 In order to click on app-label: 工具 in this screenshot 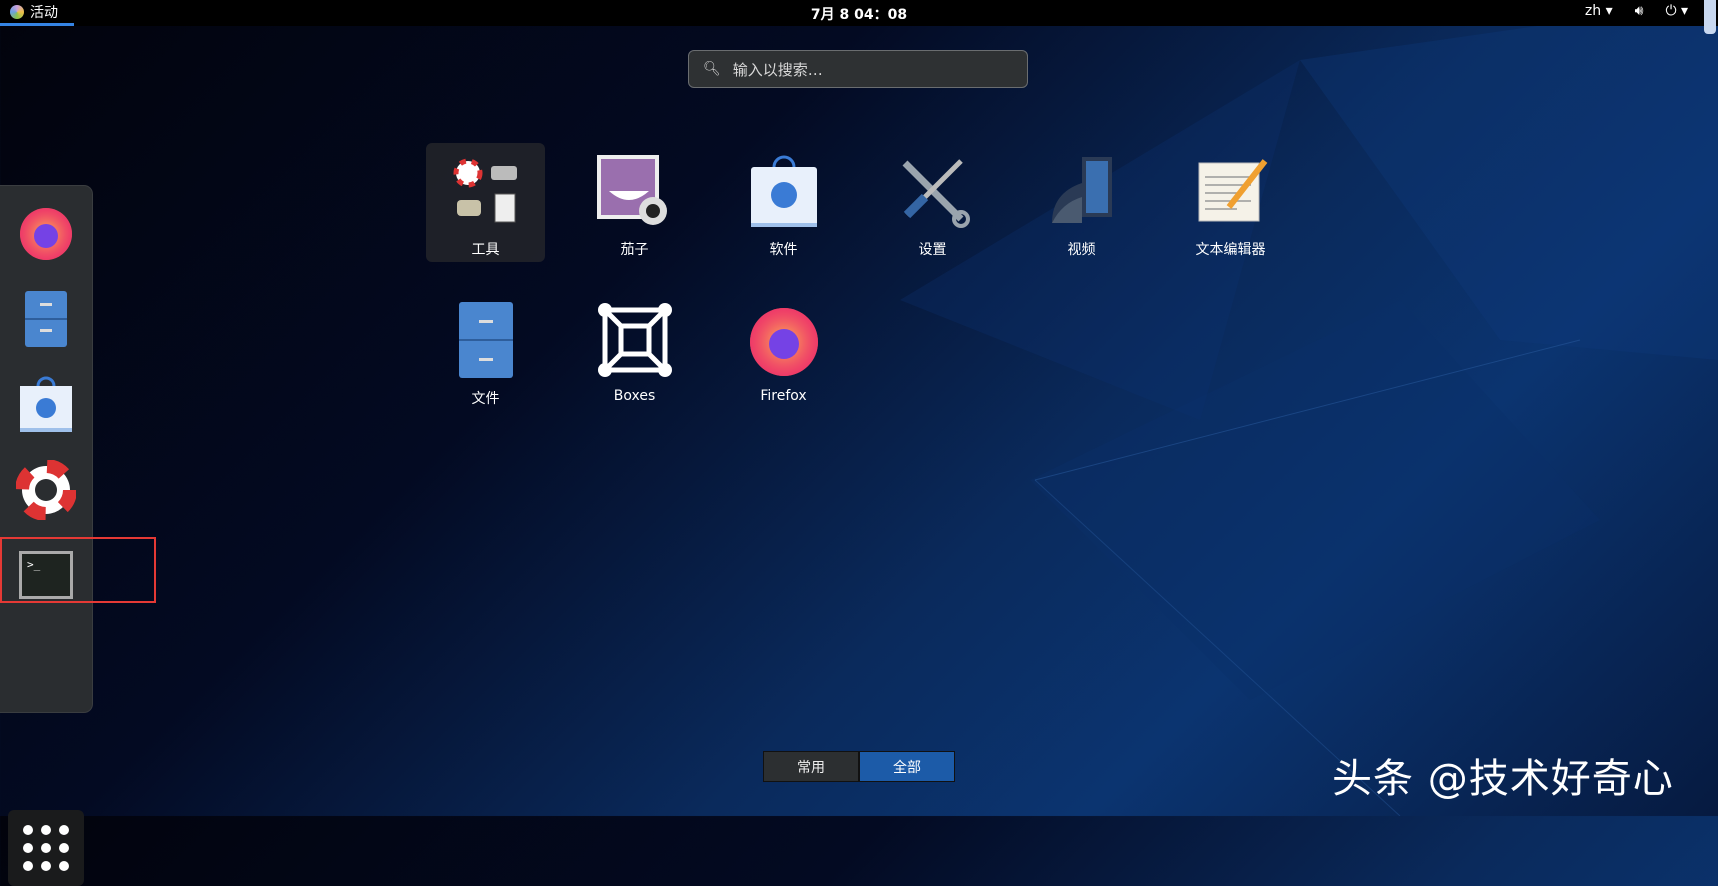, I will do `click(485, 250)`.